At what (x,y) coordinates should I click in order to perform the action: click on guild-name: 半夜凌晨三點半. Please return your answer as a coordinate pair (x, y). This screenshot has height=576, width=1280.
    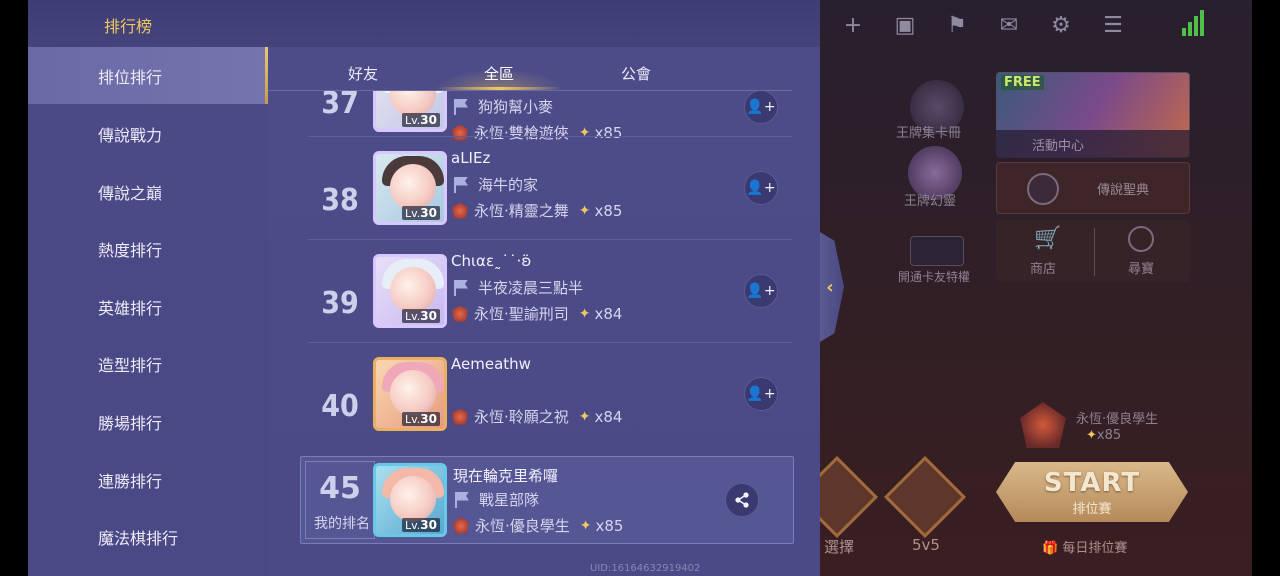
    Looking at the image, I should click on (531, 288).